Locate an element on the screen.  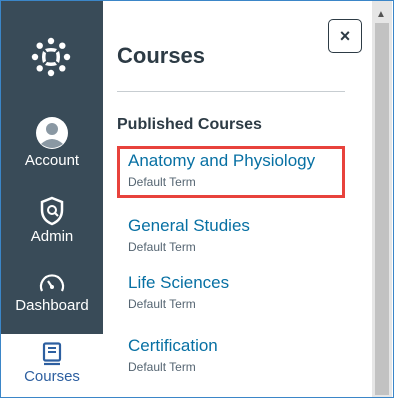
course-link: General Studies is located at coordinates (189, 226).